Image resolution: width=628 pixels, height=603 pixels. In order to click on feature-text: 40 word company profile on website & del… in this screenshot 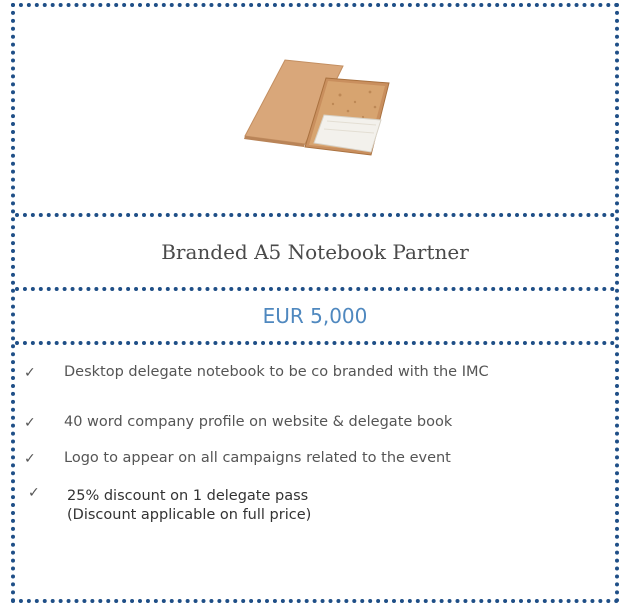, I will do `click(258, 422)`.